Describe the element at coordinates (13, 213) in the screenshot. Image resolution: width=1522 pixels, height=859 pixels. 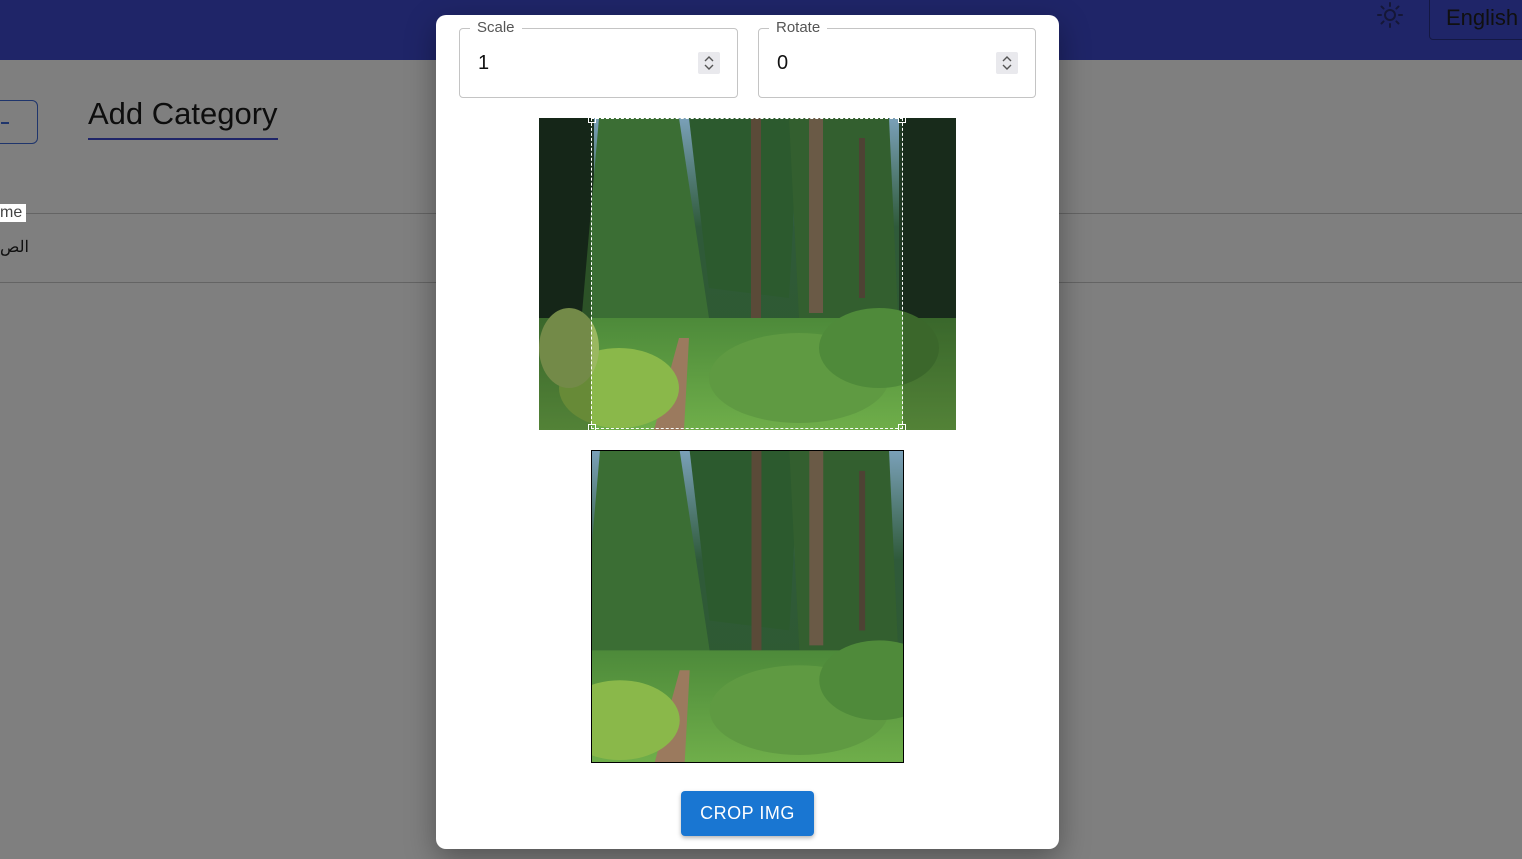
I see `name-field-label: me` at that location.